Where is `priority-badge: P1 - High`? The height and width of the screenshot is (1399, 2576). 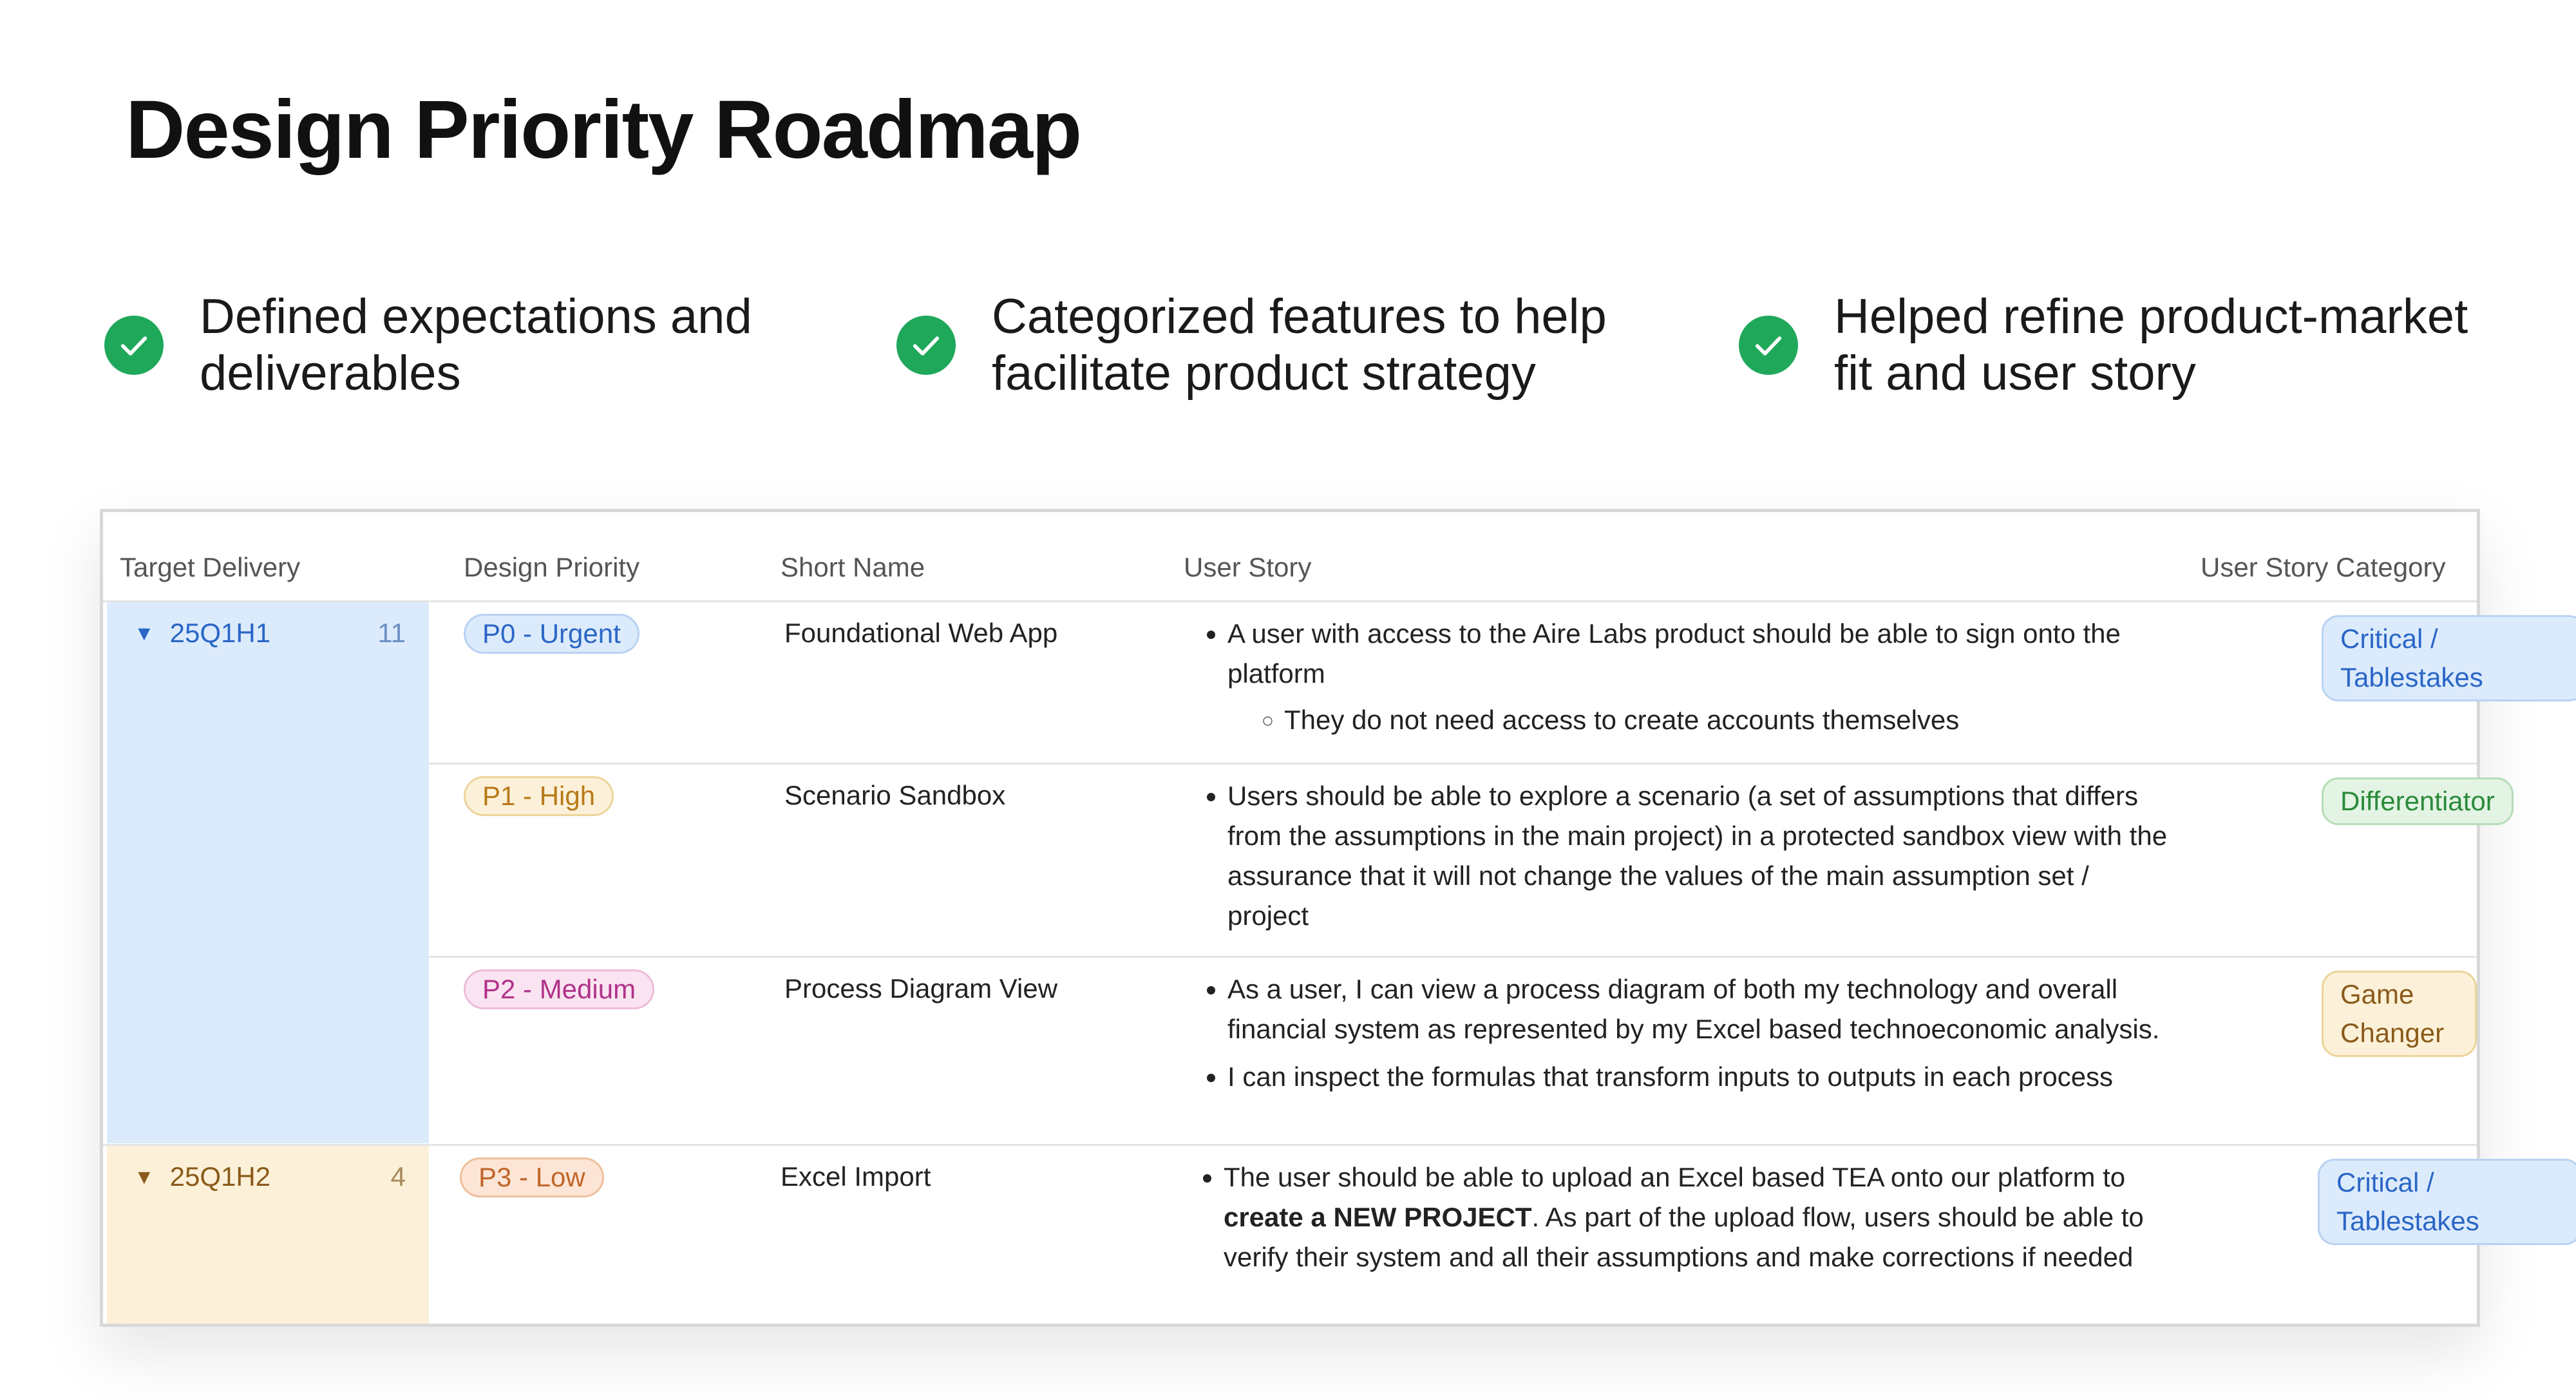 priority-badge: P1 - High is located at coordinates (539, 796).